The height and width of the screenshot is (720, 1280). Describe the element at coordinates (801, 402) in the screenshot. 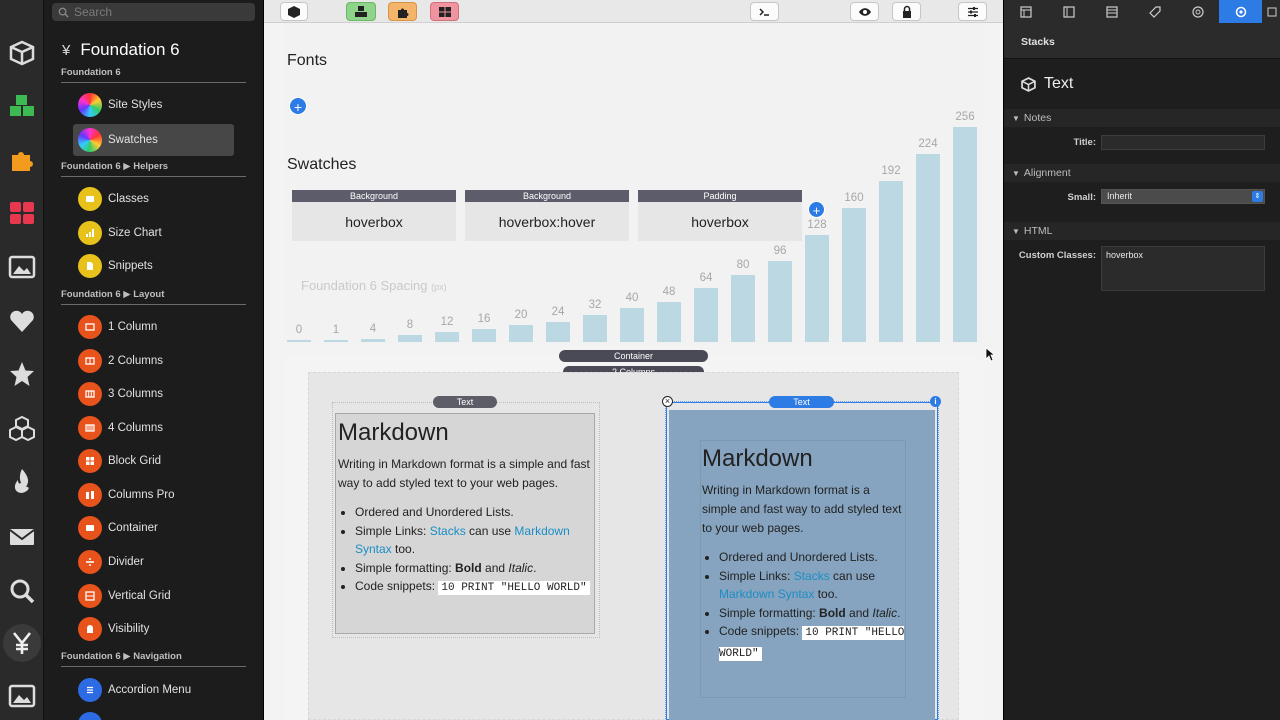

I see `text-stack-label-selected: Text` at that location.